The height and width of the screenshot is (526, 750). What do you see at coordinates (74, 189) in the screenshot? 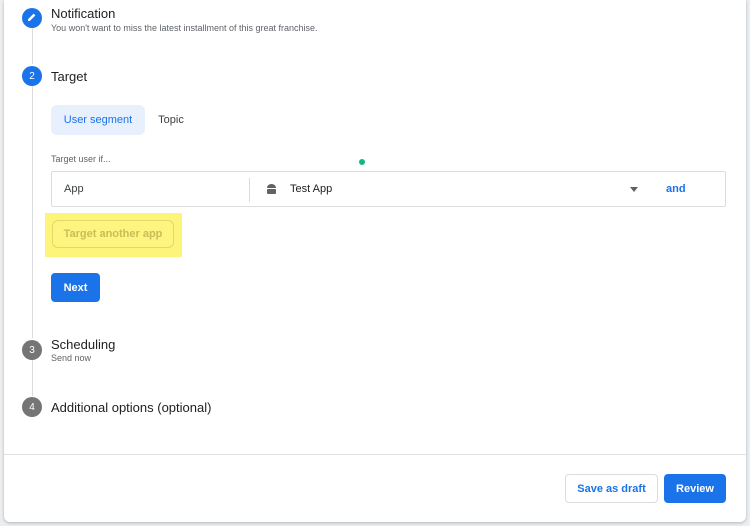
I see `target-field-select: App` at bounding box center [74, 189].